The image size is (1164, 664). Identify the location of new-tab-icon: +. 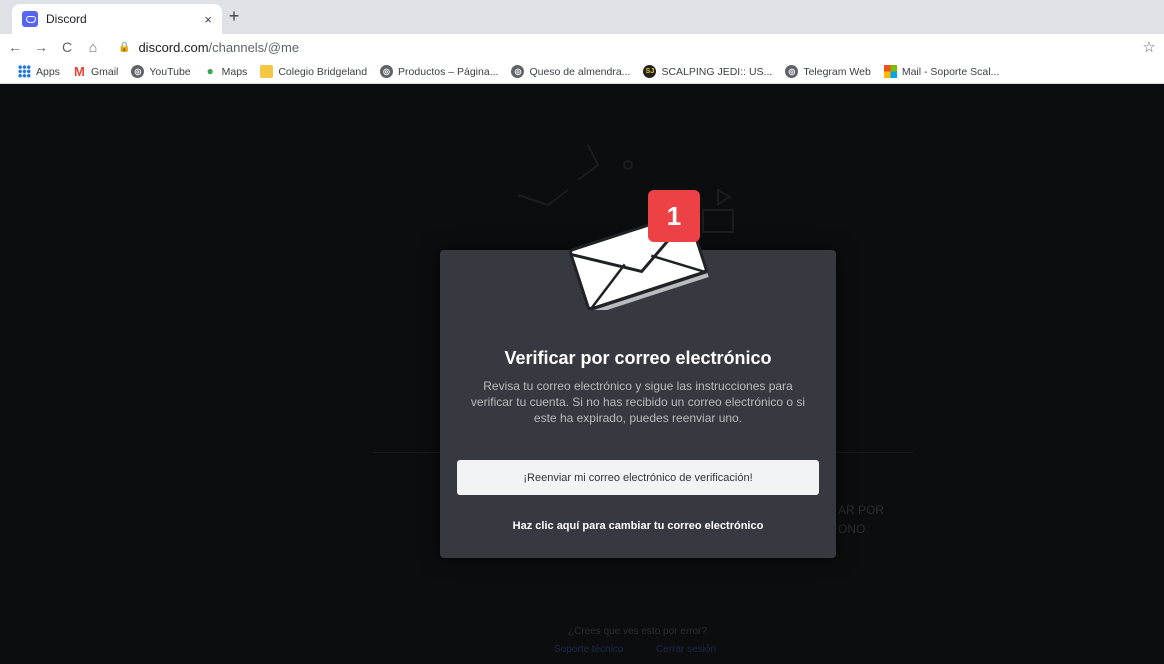
(234, 16).